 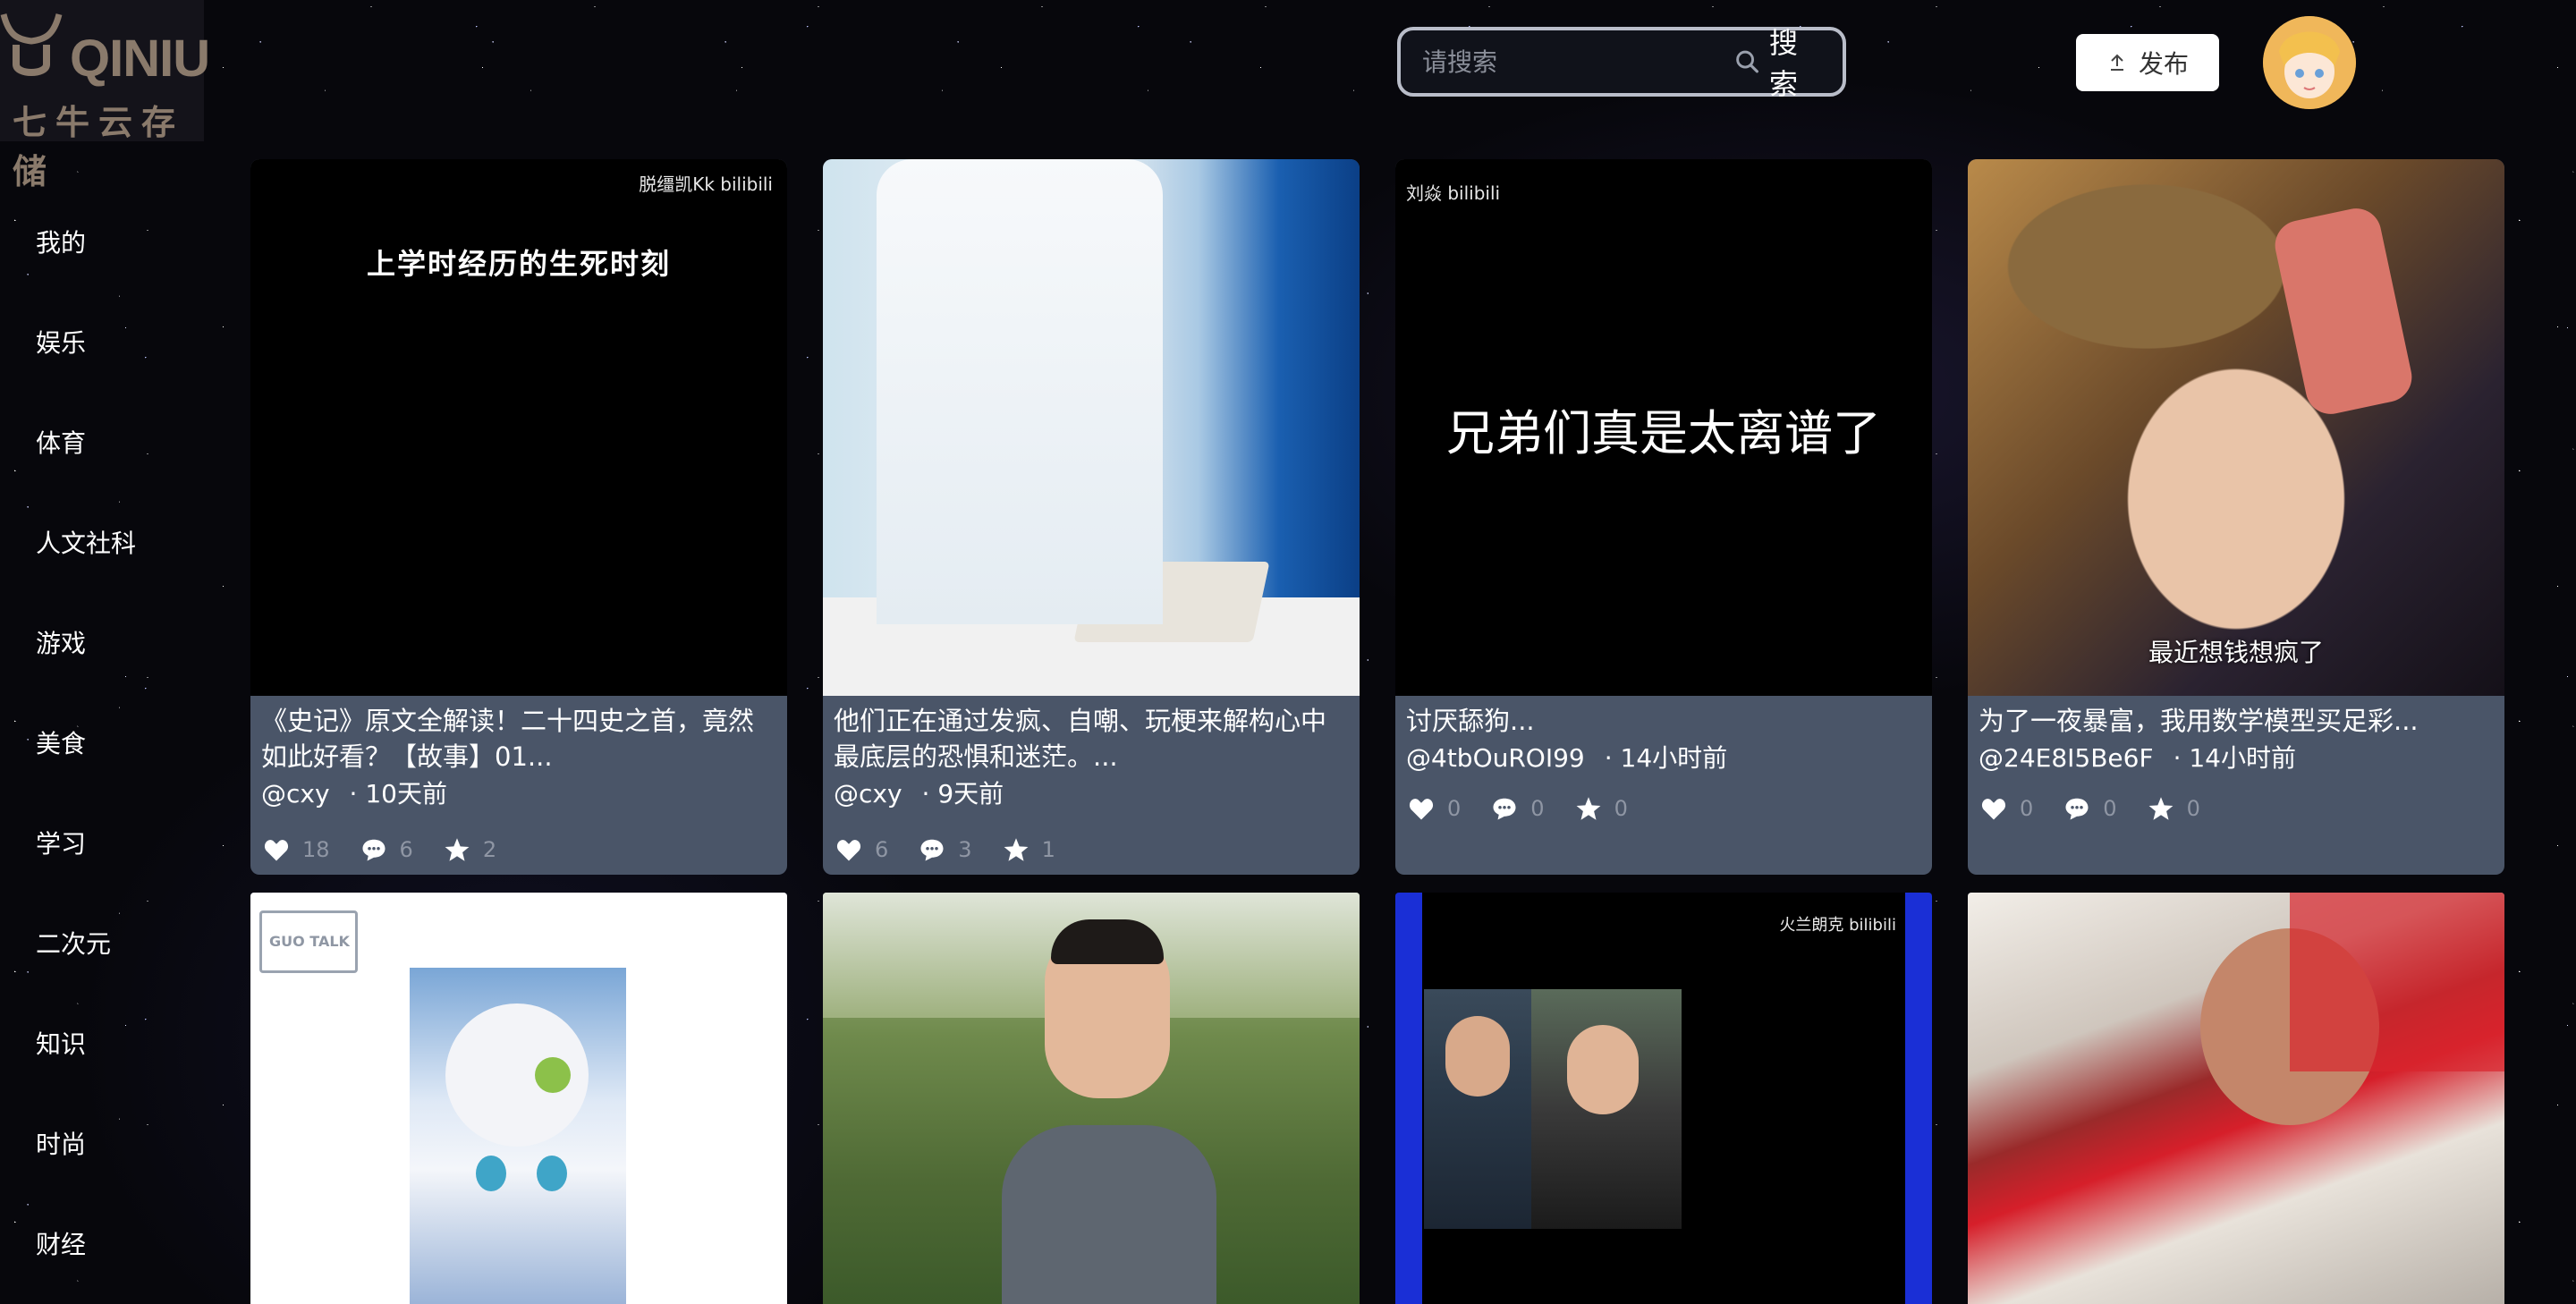 I want to click on bull-logo-icon, so click(x=31, y=45).